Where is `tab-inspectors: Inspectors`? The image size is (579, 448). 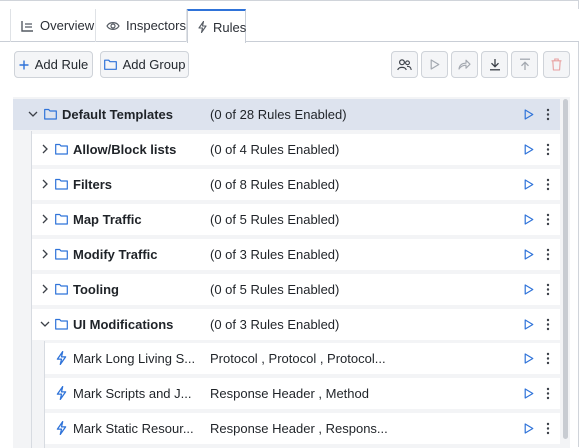
tab-inspectors: Inspectors is located at coordinates (141, 25).